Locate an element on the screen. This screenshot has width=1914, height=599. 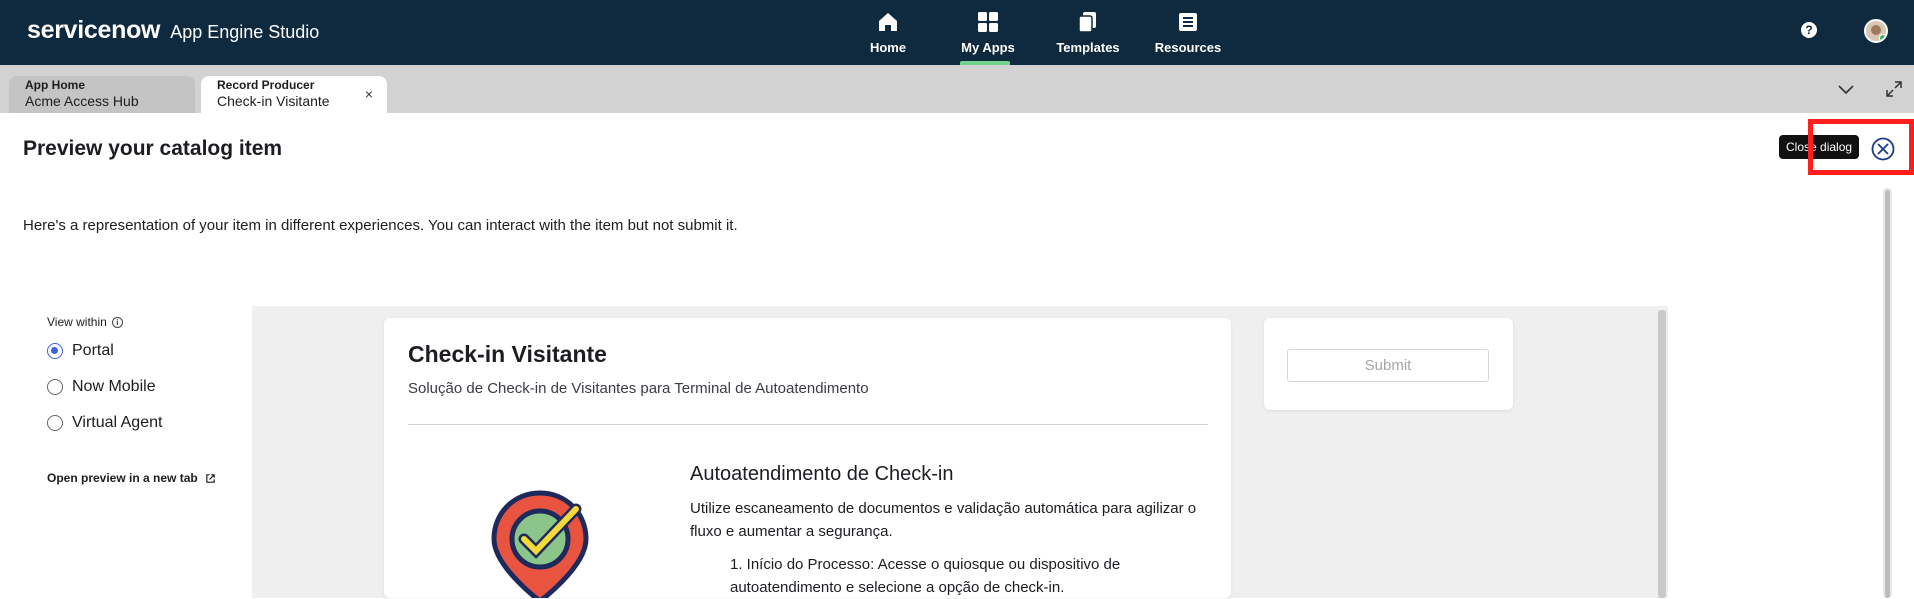
tab-record-producer-type: Record Producer is located at coordinates (266, 85).